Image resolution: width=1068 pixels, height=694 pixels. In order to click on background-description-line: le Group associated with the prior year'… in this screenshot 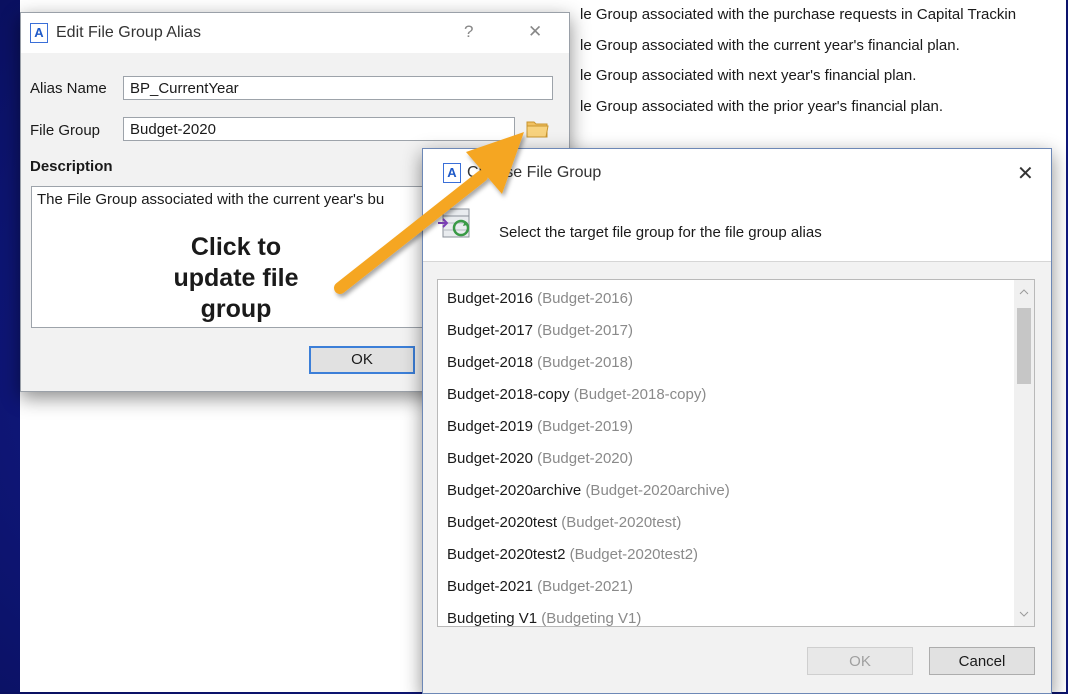, I will do `click(762, 106)`.